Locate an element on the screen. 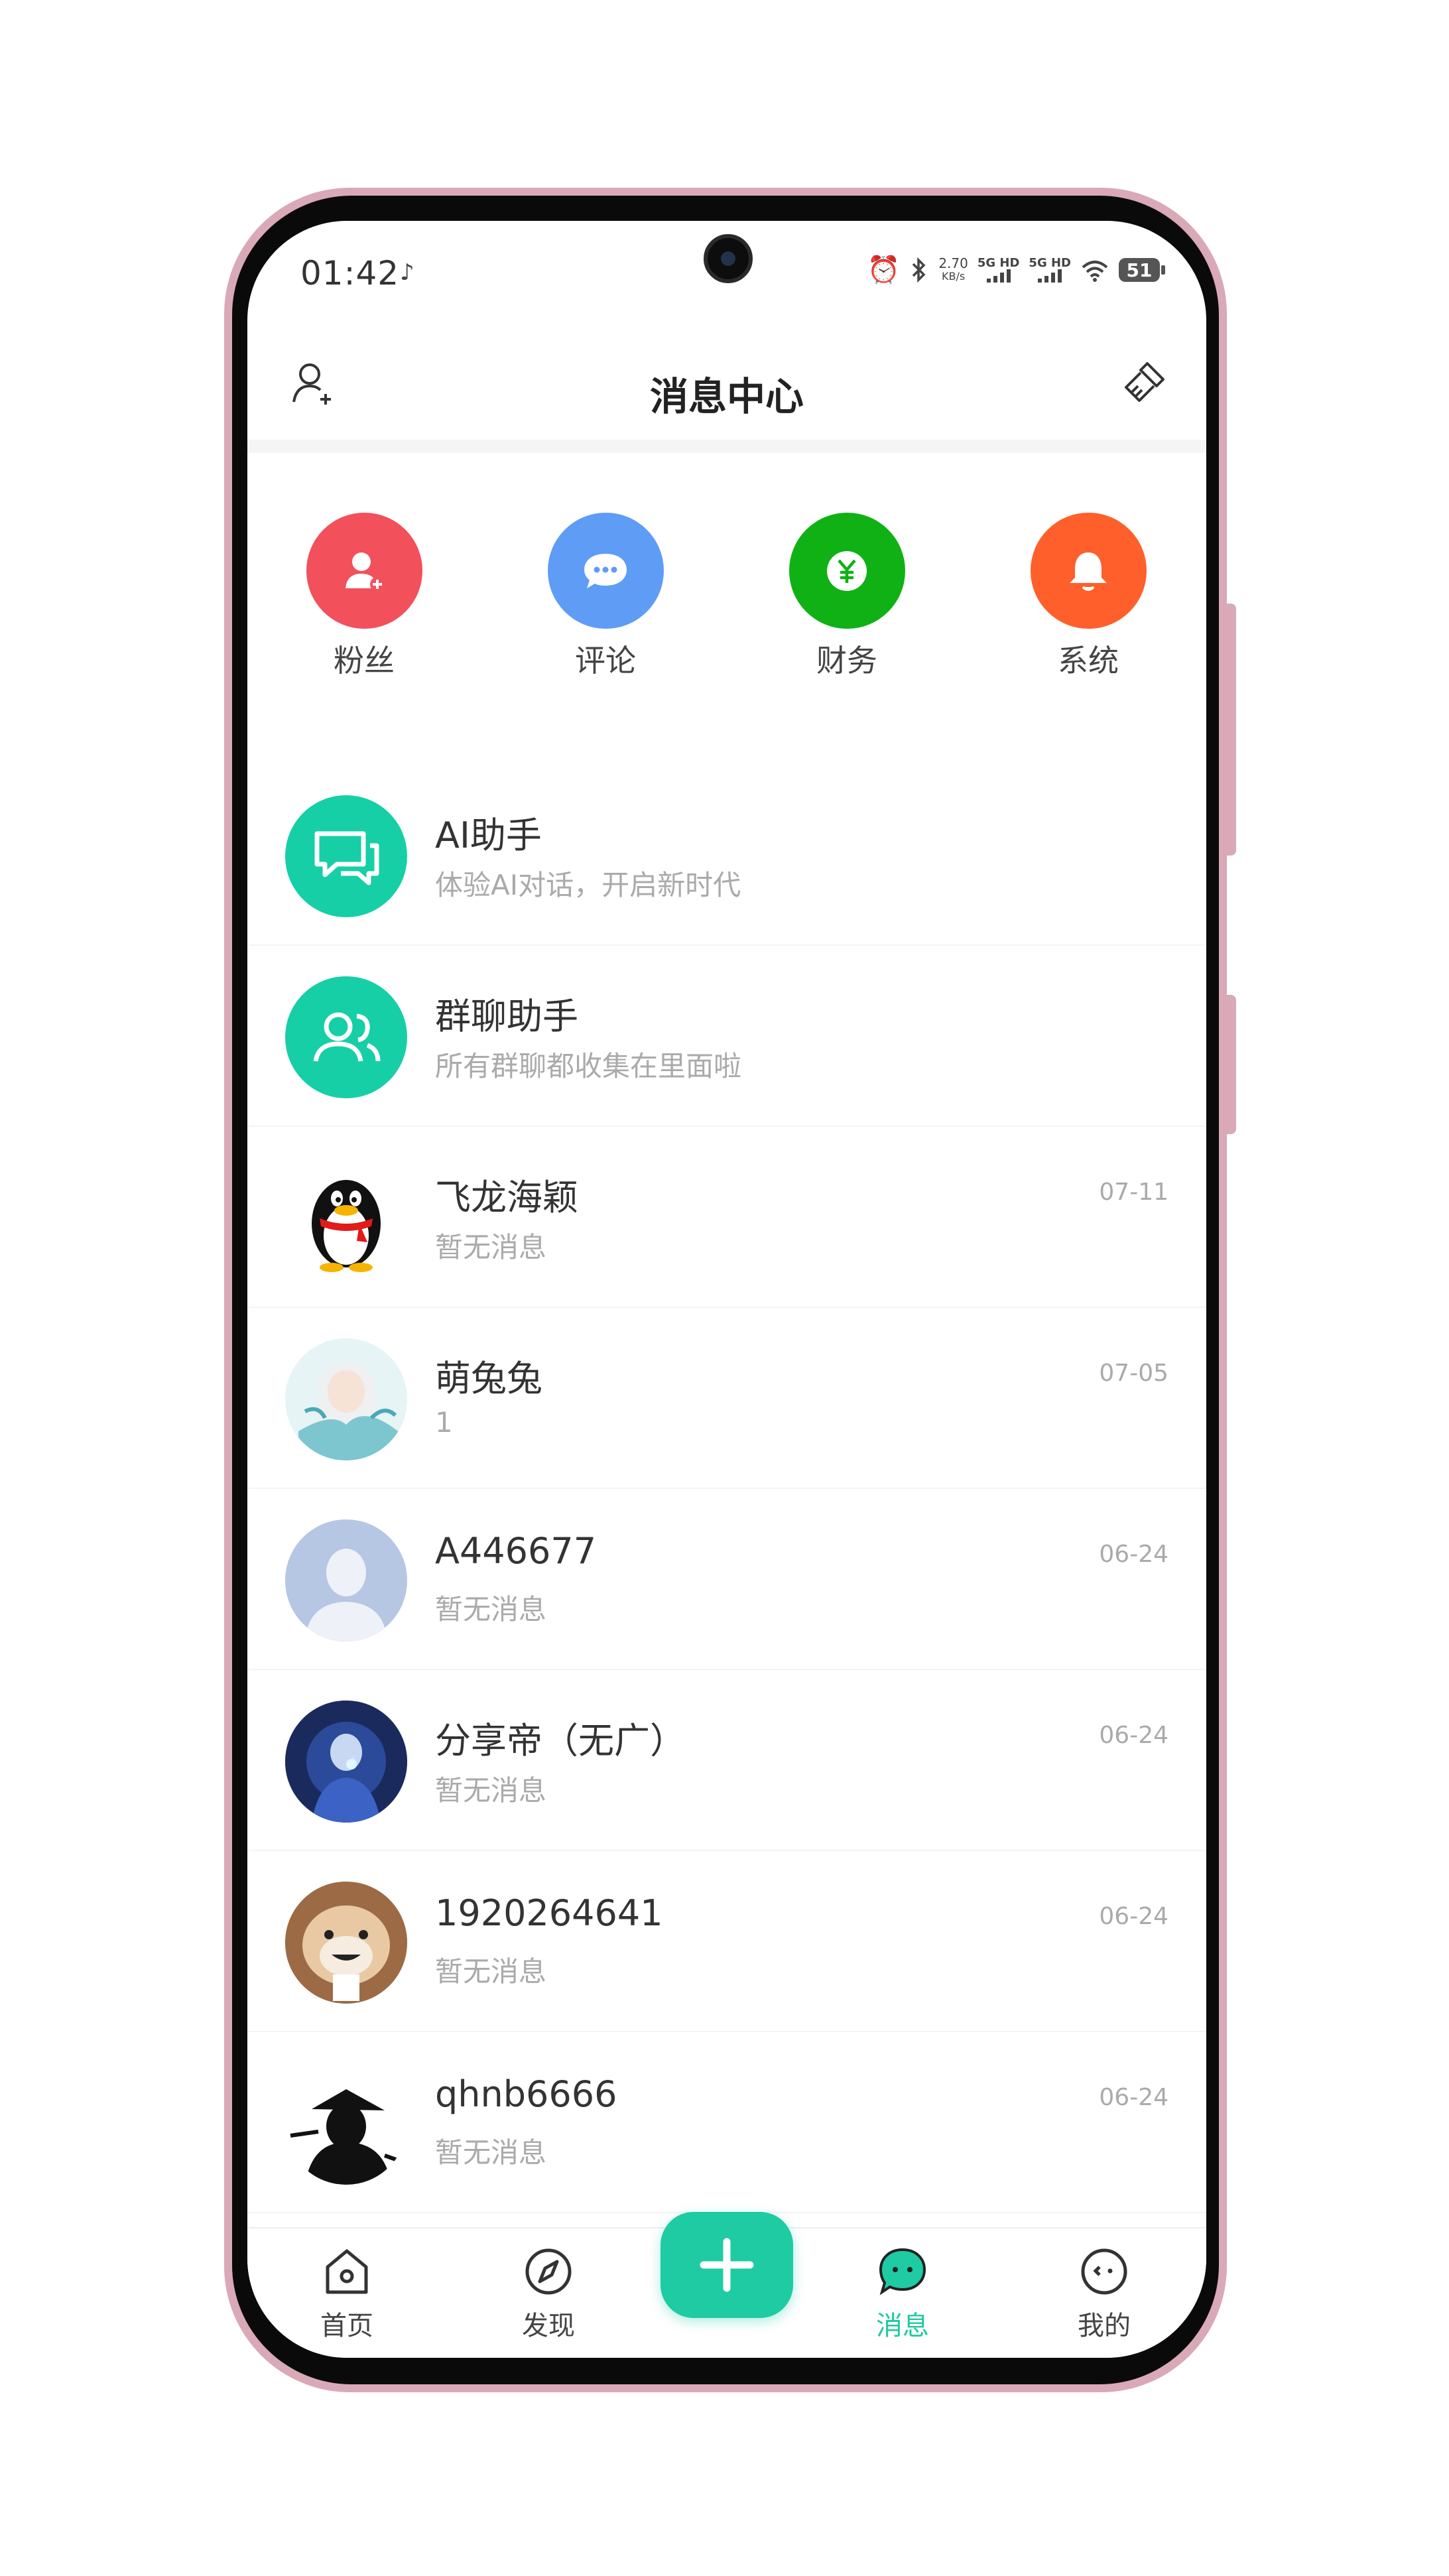  quick-entry-finance: 财务 is located at coordinates (846, 597).